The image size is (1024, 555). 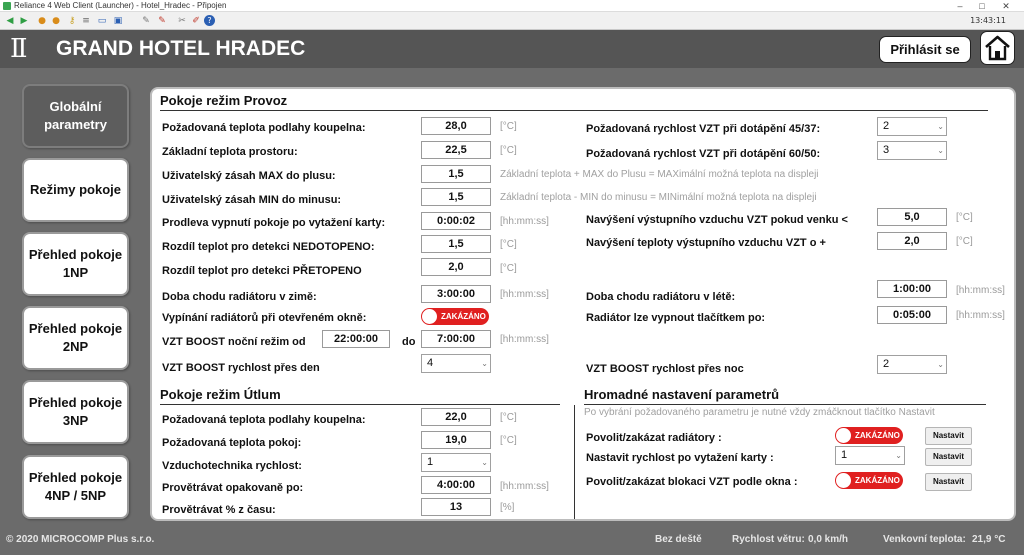 What do you see at coordinates (232, 443) in the screenshot?
I see `label-utlum-pokoj: Požadovaná teplota pokoj:` at bounding box center [232, 443].